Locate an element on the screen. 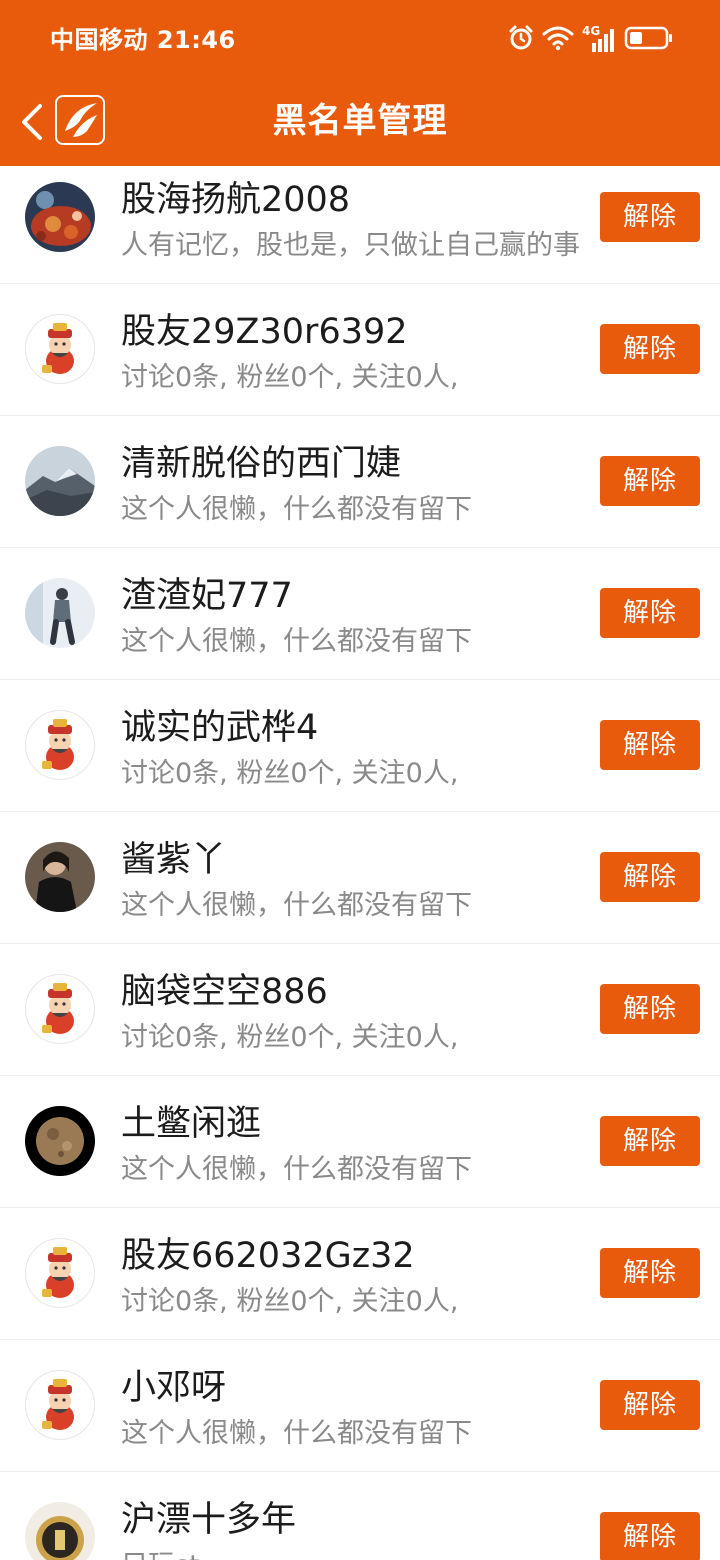  nav-bar: 黑名单管理 is located at coordinates (360, 123).